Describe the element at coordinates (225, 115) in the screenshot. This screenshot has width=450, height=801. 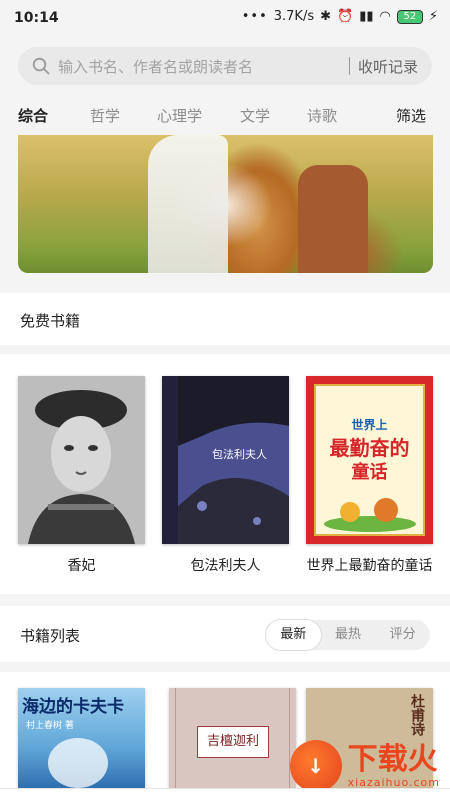
I see `category-tabs: 综合 哲学 心理学 文学 诗歌 筛选` at that location.